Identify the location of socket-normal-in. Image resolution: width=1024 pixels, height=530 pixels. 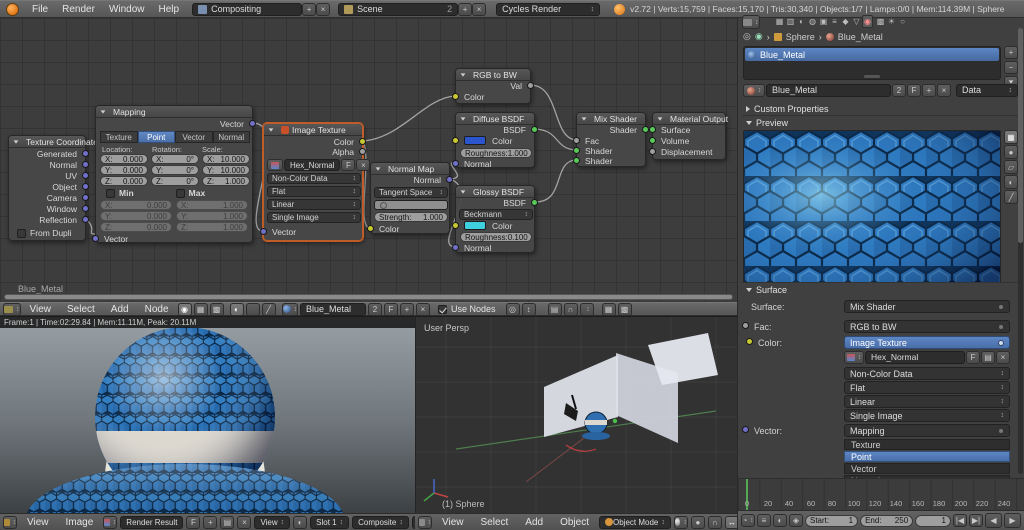
(455, 247).